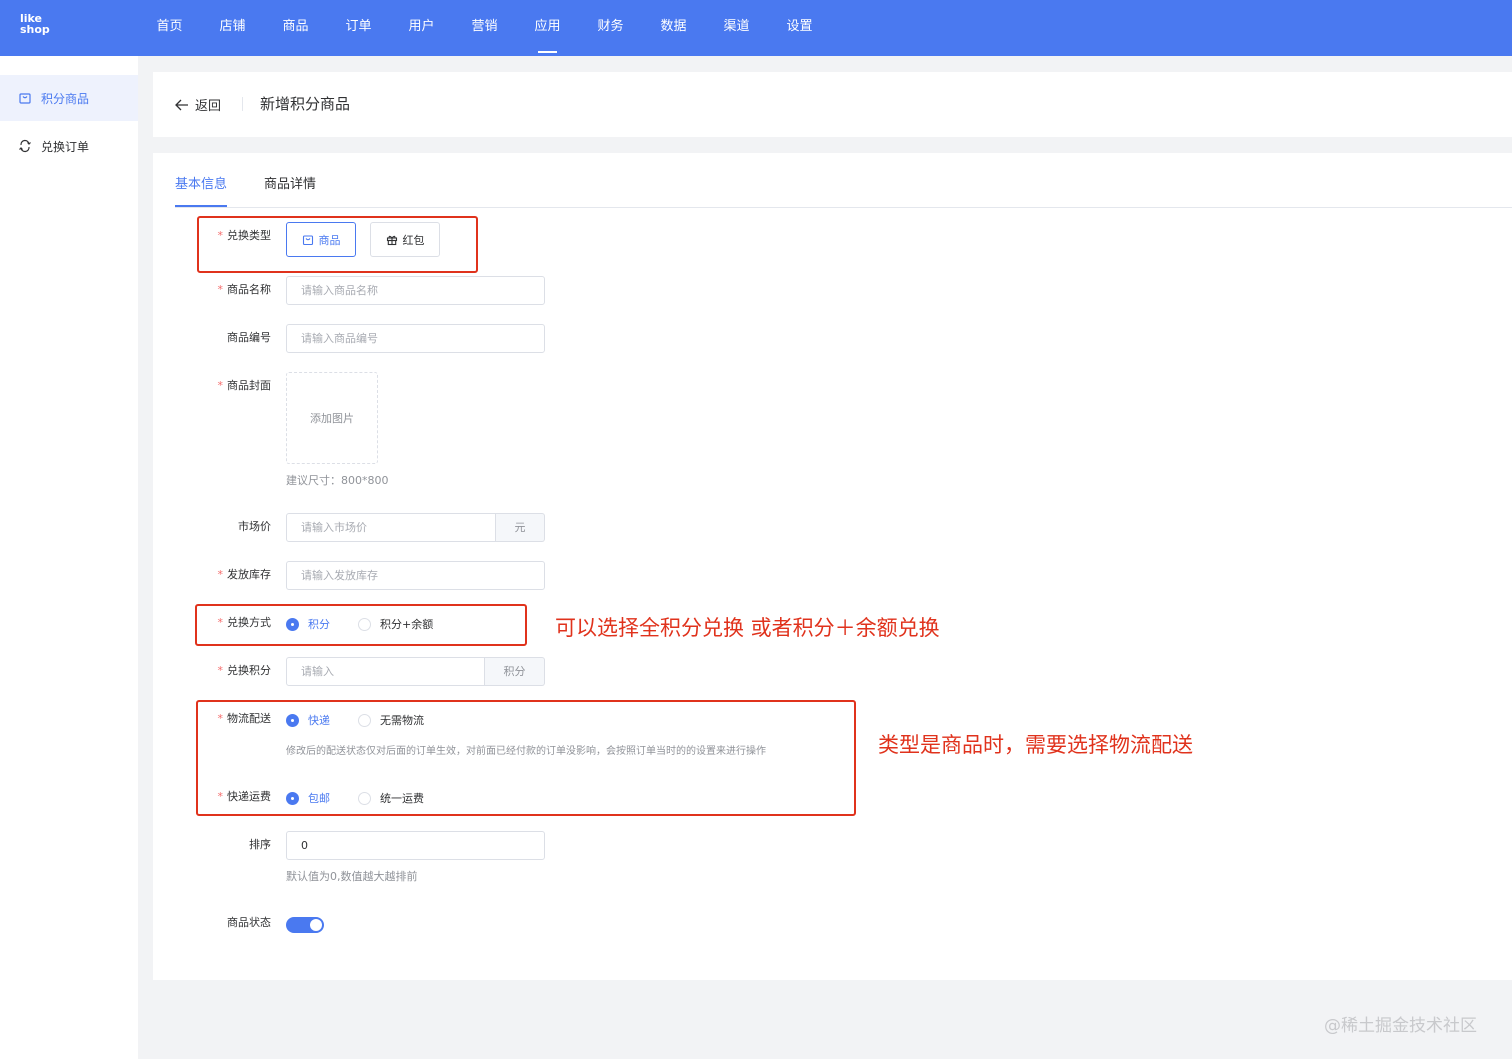 The image size is (1512, 1059). Describe the element at coordinates (212, 671) in the screenshot. I see `exchange-points-label: * 兑换积分` at that location.